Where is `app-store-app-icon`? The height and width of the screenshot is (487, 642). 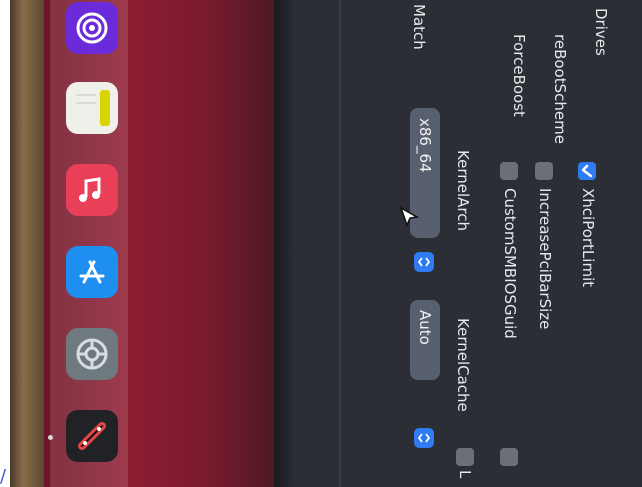
app-store-app-icon is located at coordinates (92, 272).